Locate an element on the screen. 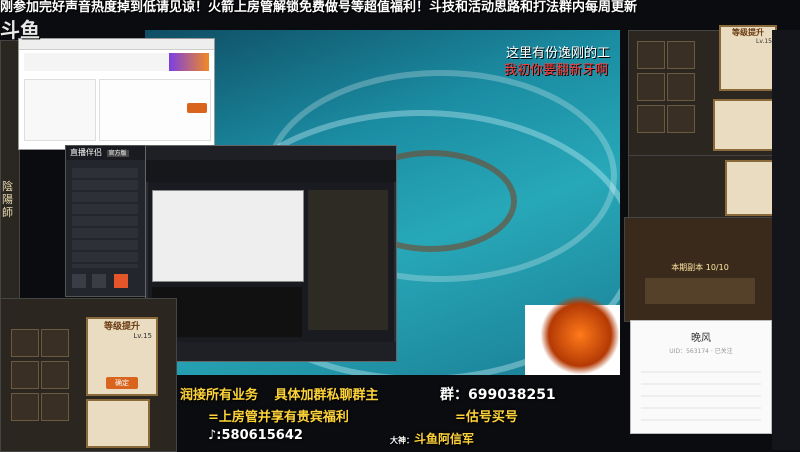 The width and height of the screenshot is (800, 452). action-button is located at coordinates (197, 108).